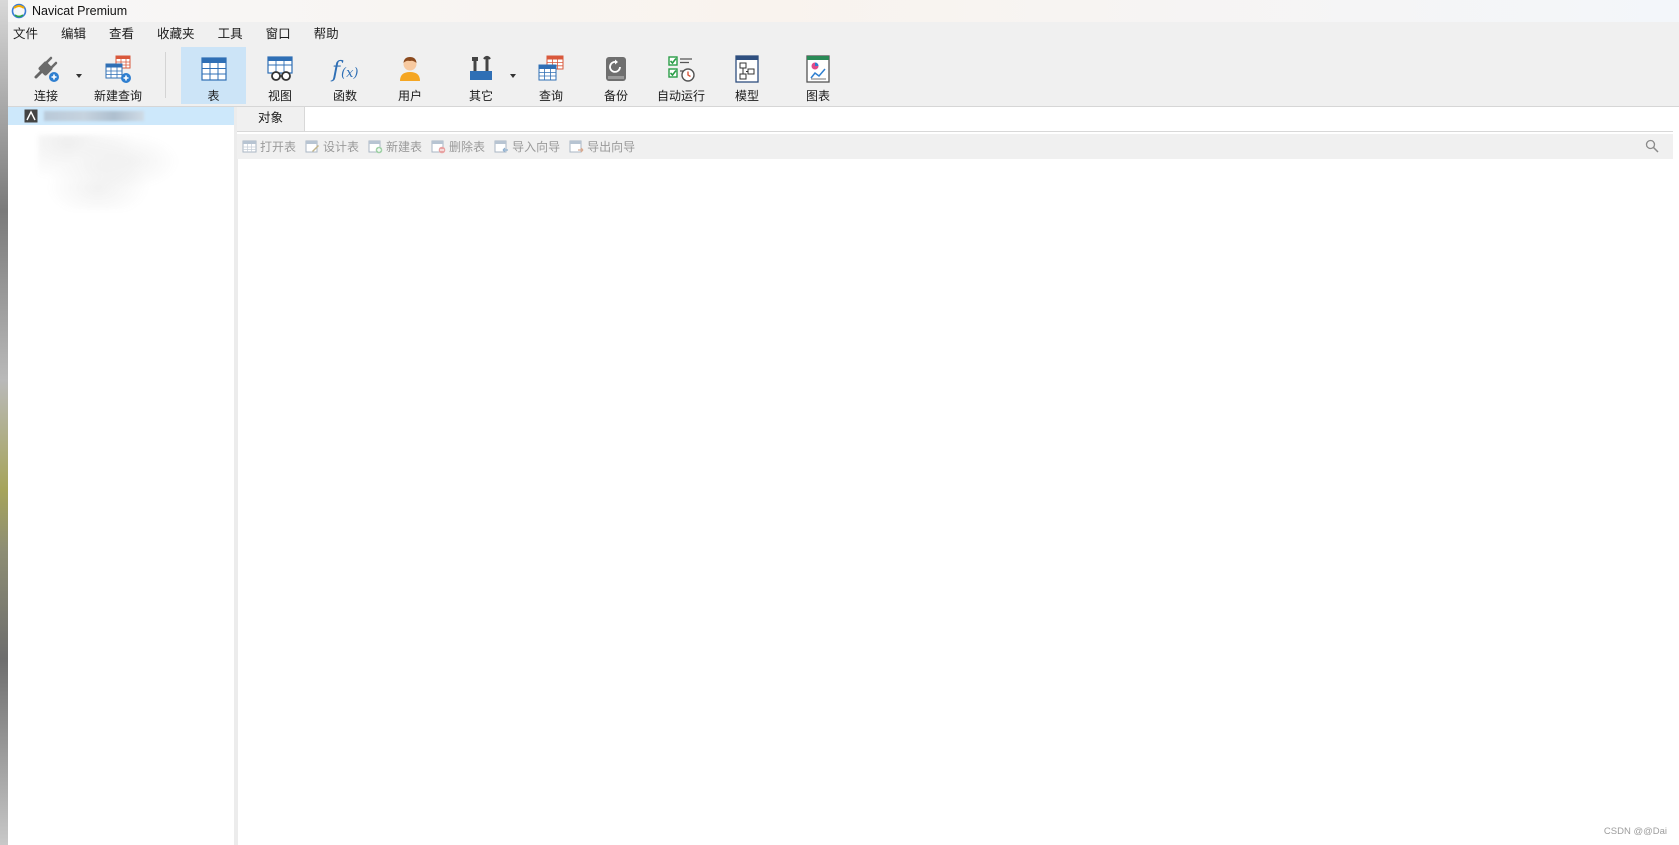 The width and height of the screenshot is (1679, 845). What do you see at coordinates (233, 34) in the screenshot?
I see `menu-tools: 工具` at bounding box center [233, 34].